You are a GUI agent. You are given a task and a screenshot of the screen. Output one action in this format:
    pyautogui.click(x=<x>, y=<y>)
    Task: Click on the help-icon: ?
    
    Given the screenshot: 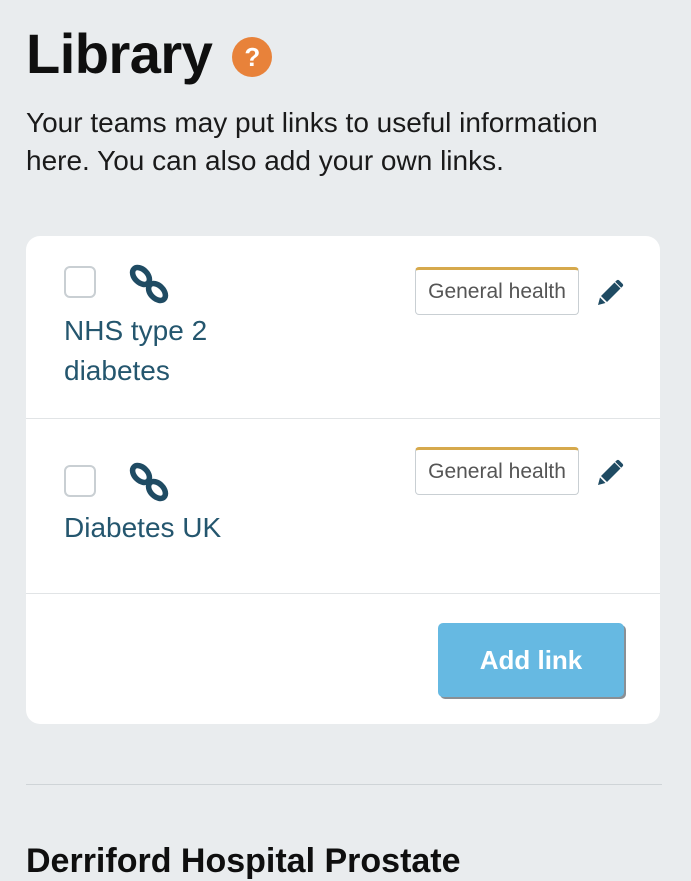 What is the action you would take?
    pyautogui.click(x=252, y=57)
    